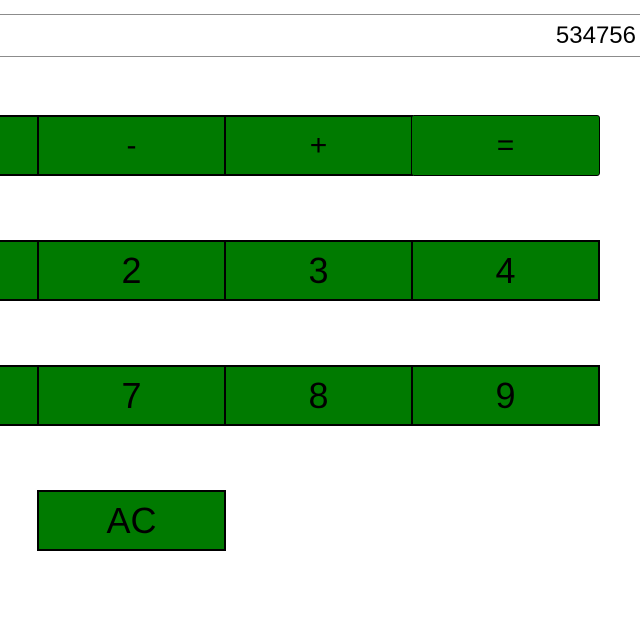 This screenshot has height=640, width=640. I want to click on digit-8-button: 8, so click(318, 395).